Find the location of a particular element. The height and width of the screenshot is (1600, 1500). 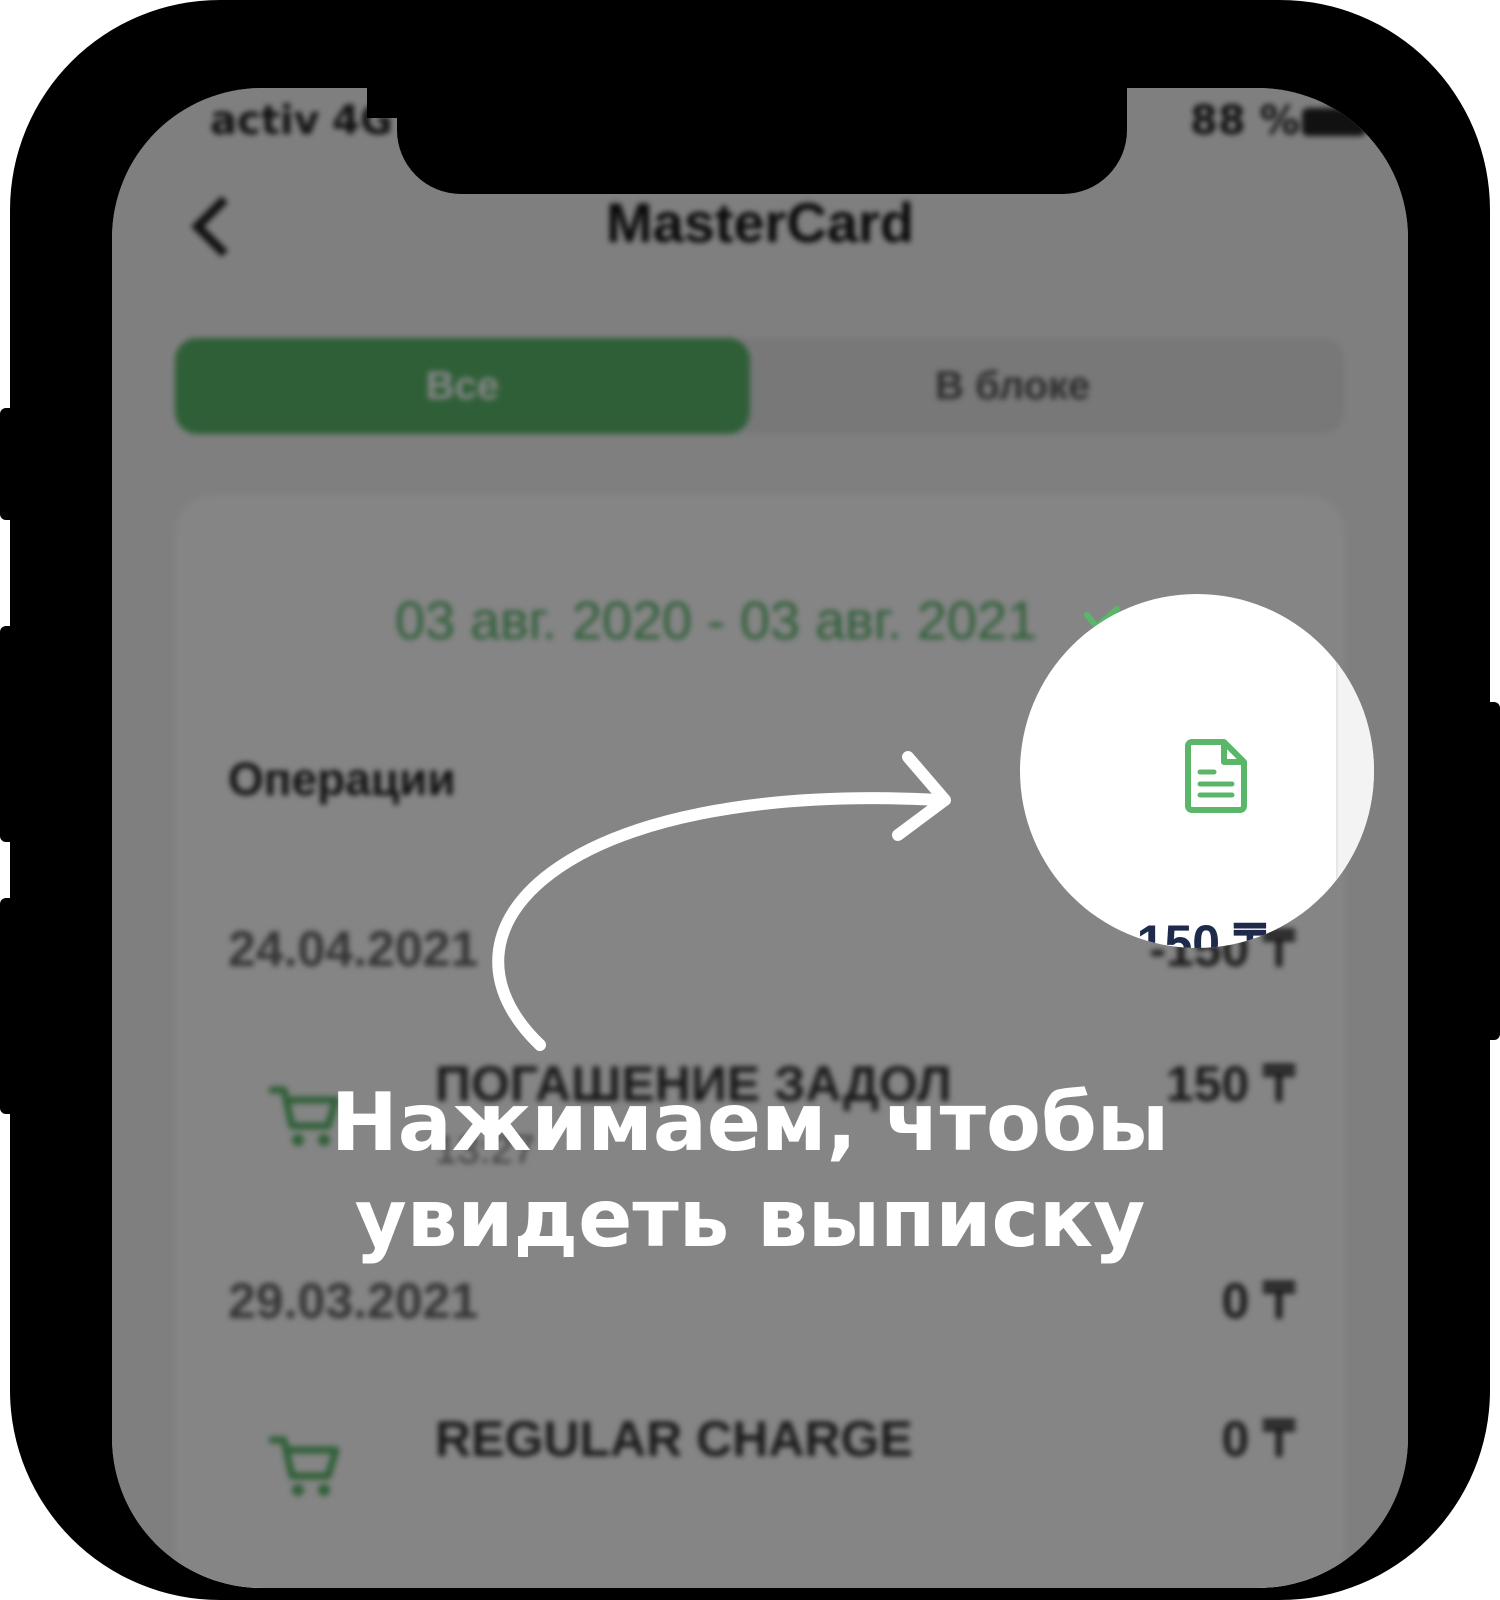

caption-line-1: Нажимаем, чтобы is located at coordinates (750, 1122).